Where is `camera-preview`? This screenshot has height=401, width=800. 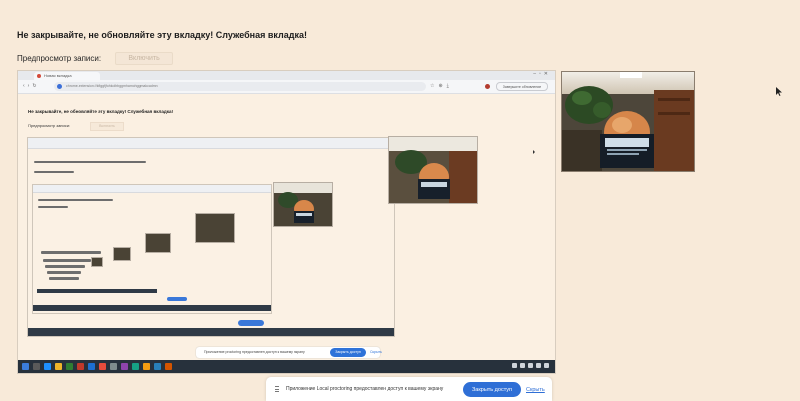
camera-preview is located at coordinates (628, 121).